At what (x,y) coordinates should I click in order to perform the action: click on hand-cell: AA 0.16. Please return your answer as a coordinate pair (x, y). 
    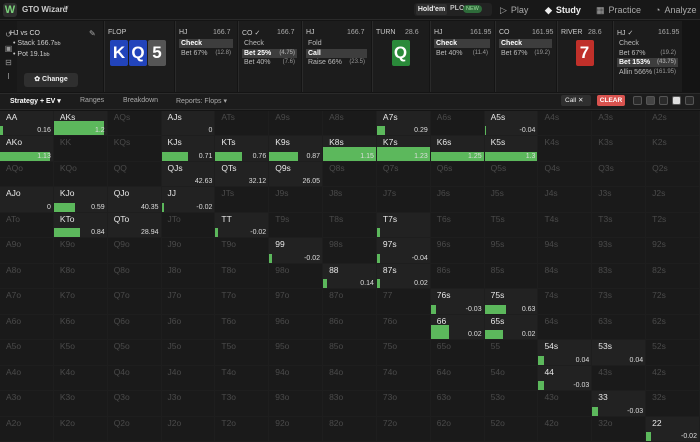
    Looking at the image, I should click on (27, 124).